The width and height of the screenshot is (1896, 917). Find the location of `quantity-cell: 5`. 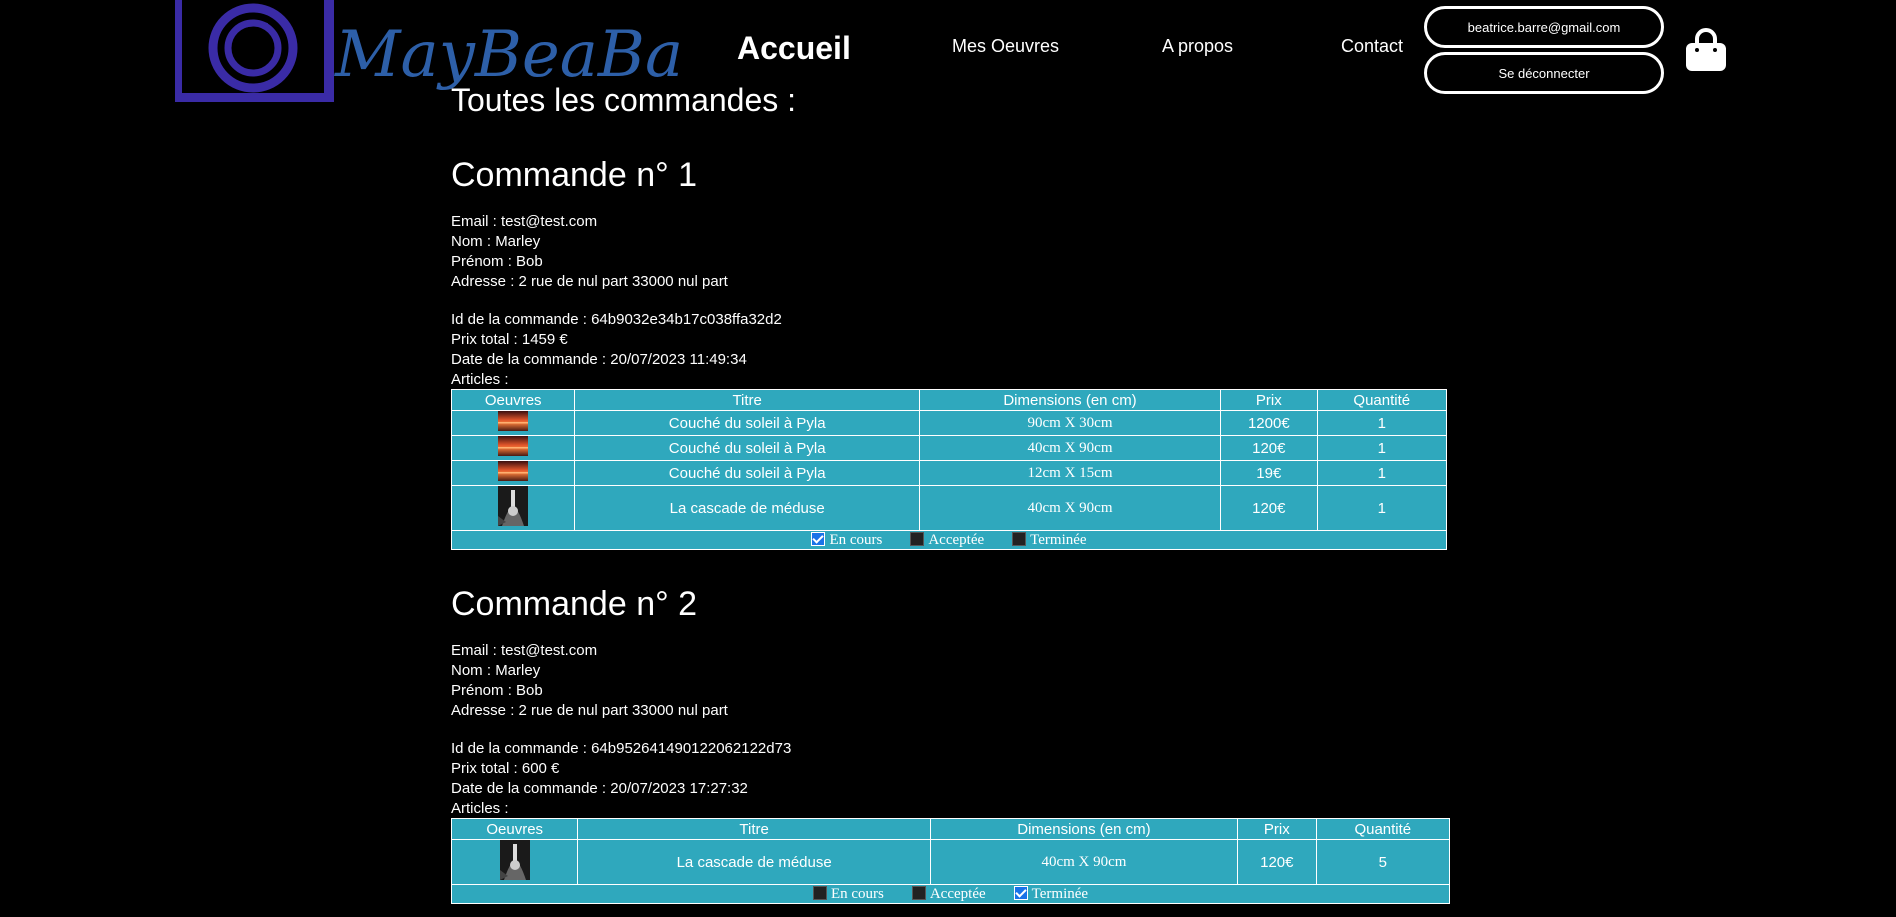

quantity-cell: 5 is located at coordinates (1383, 862).